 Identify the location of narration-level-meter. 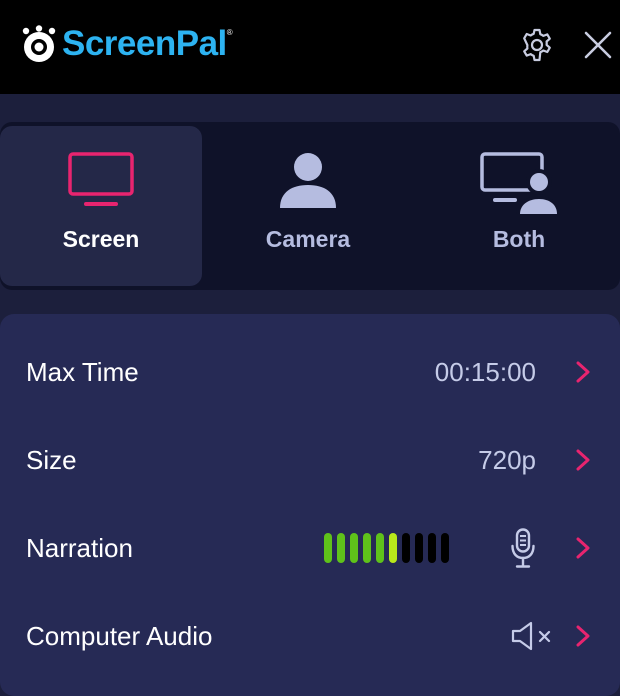
(386, 548).